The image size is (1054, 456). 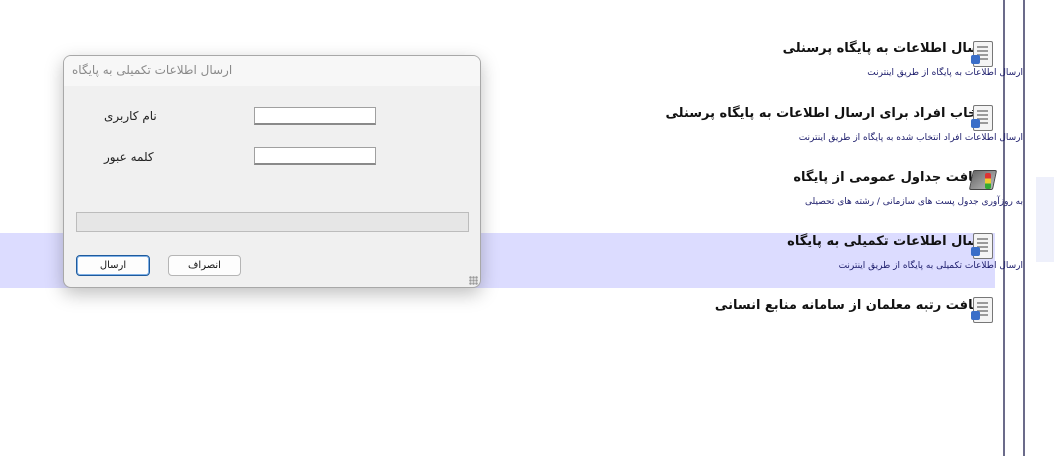 What do you see at coordinates (892, 177) in the screenshot?
I see `item-title: دریافت جداول عمومی از پایگاه` at bounding box center [892, 177].